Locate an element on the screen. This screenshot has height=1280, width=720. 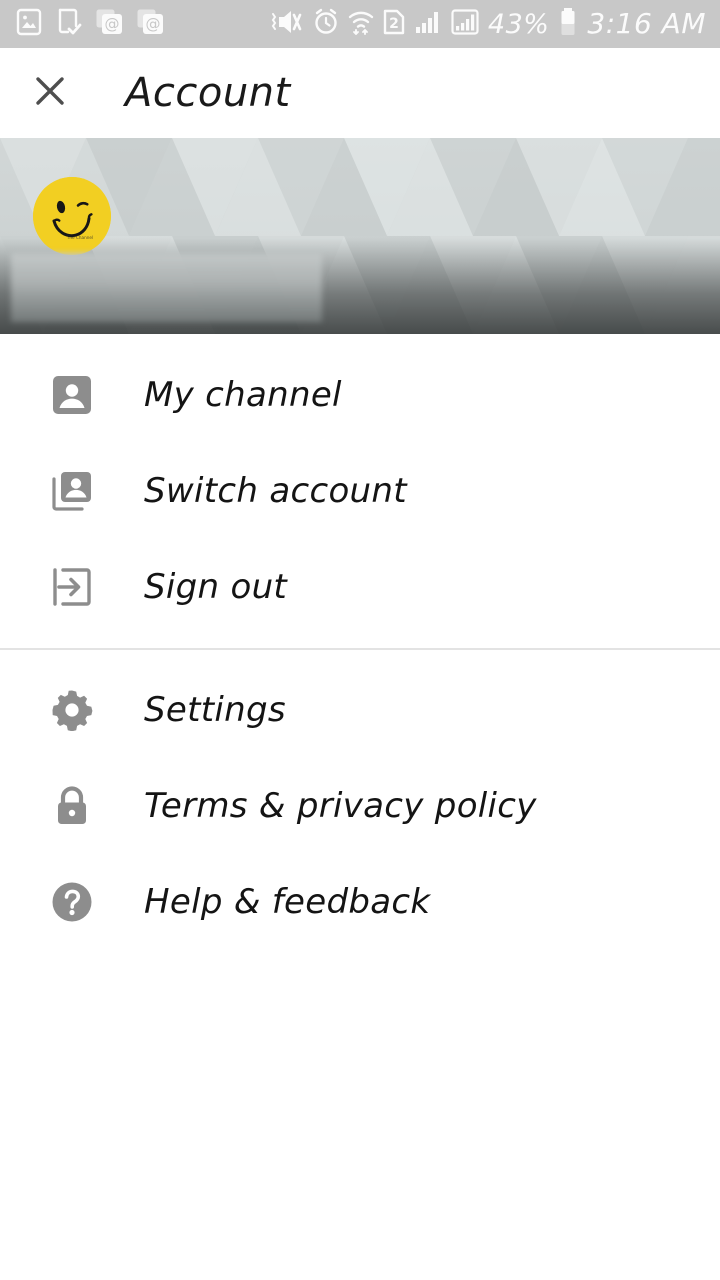
svg-text: 2 is located at coordinates (394, 24).